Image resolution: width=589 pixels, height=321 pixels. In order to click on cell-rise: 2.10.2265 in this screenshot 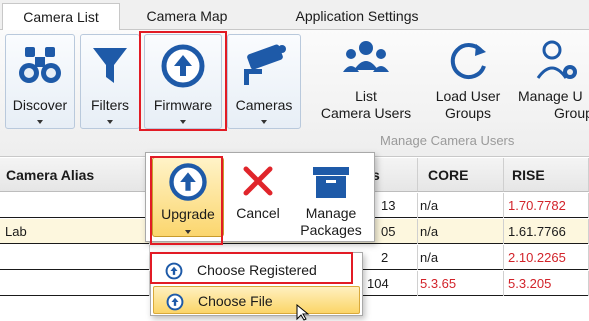, I will do `click(546, 257)`.